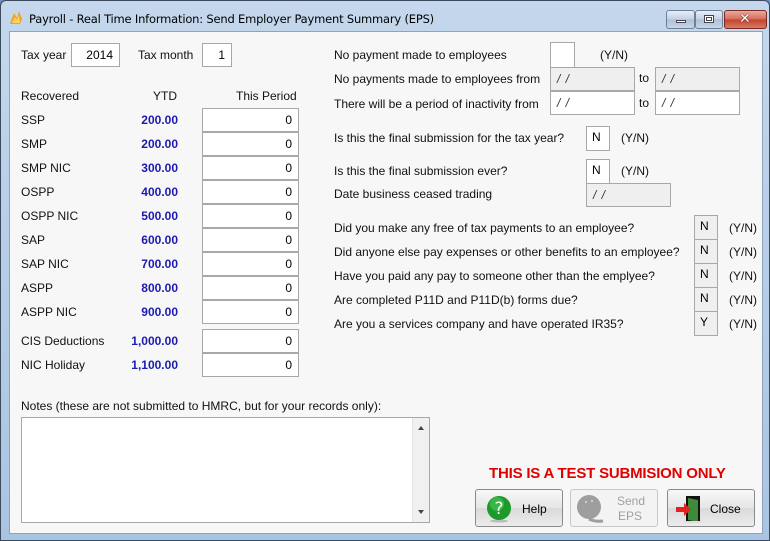 The height and width of the screenshot is (541, 770). Describe the element at coordinates (159, 312) in the screenshot. I see `ytd-value: 900.00` at that location.